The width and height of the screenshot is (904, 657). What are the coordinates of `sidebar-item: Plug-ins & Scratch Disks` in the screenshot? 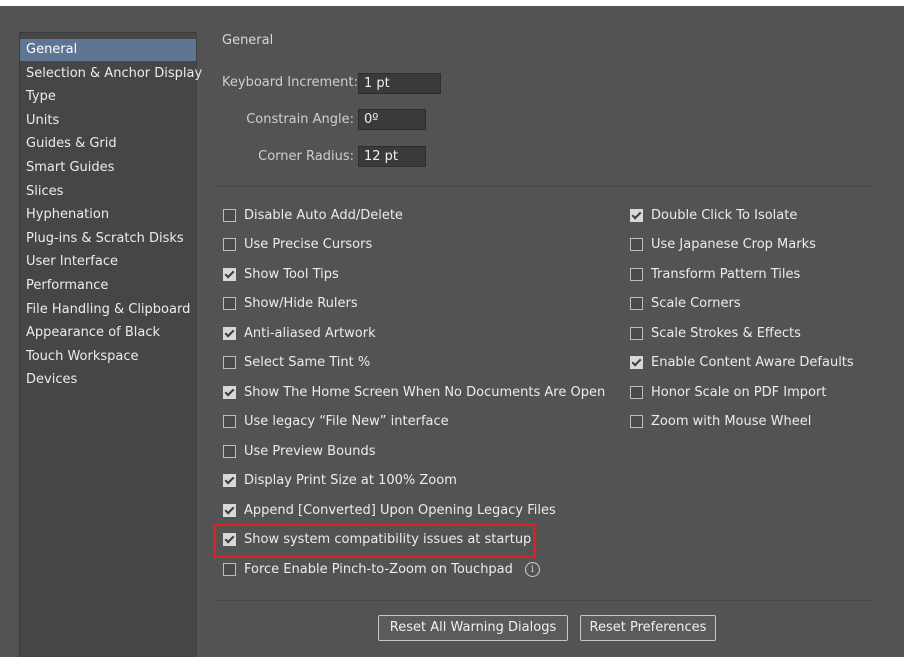 It's located at (108, 239).